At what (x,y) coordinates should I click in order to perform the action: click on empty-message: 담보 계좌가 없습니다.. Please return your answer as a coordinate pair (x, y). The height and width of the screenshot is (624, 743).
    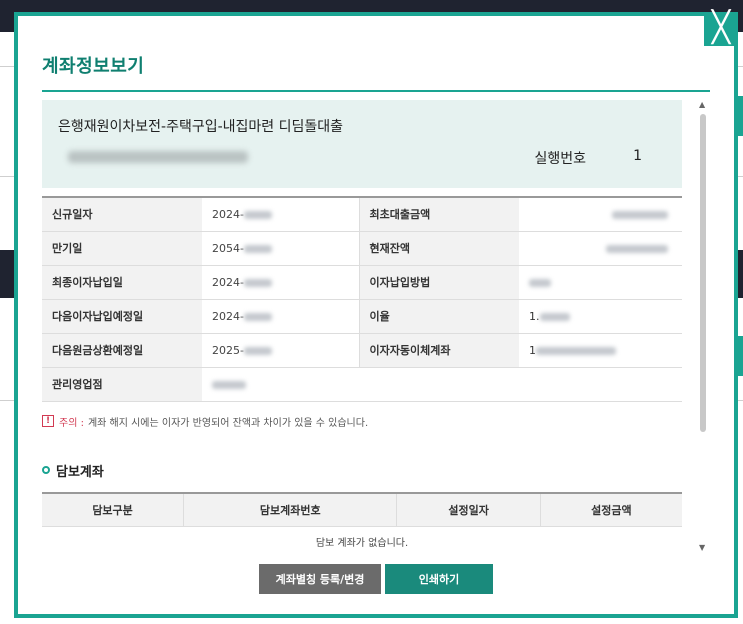
    Looking at the image, I should click on (362, 543).